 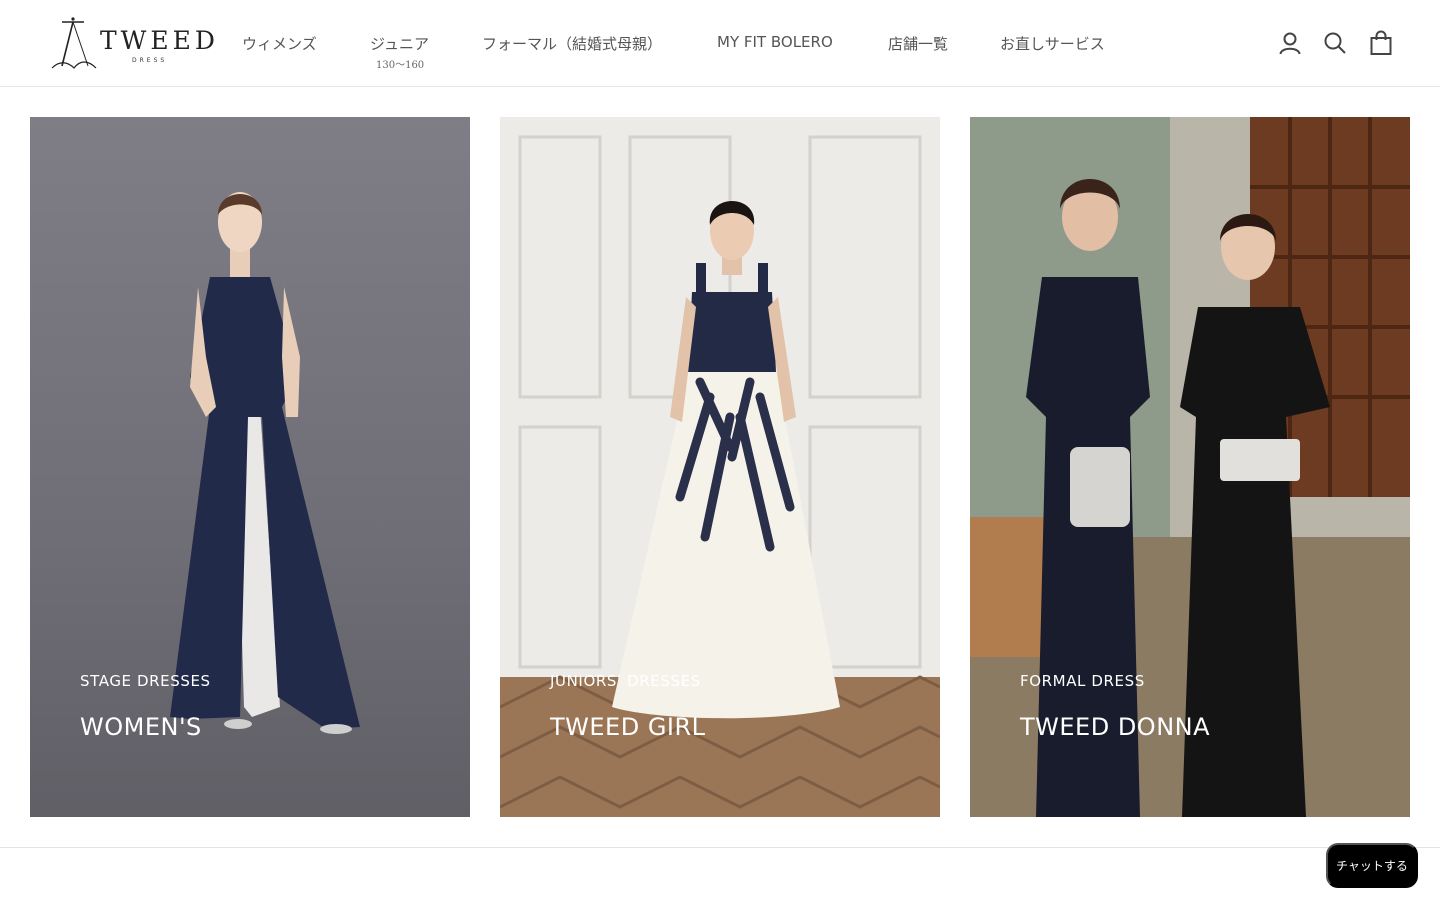 I want to click on collection-title: WOMEN'S, so click(x=141, y=727).